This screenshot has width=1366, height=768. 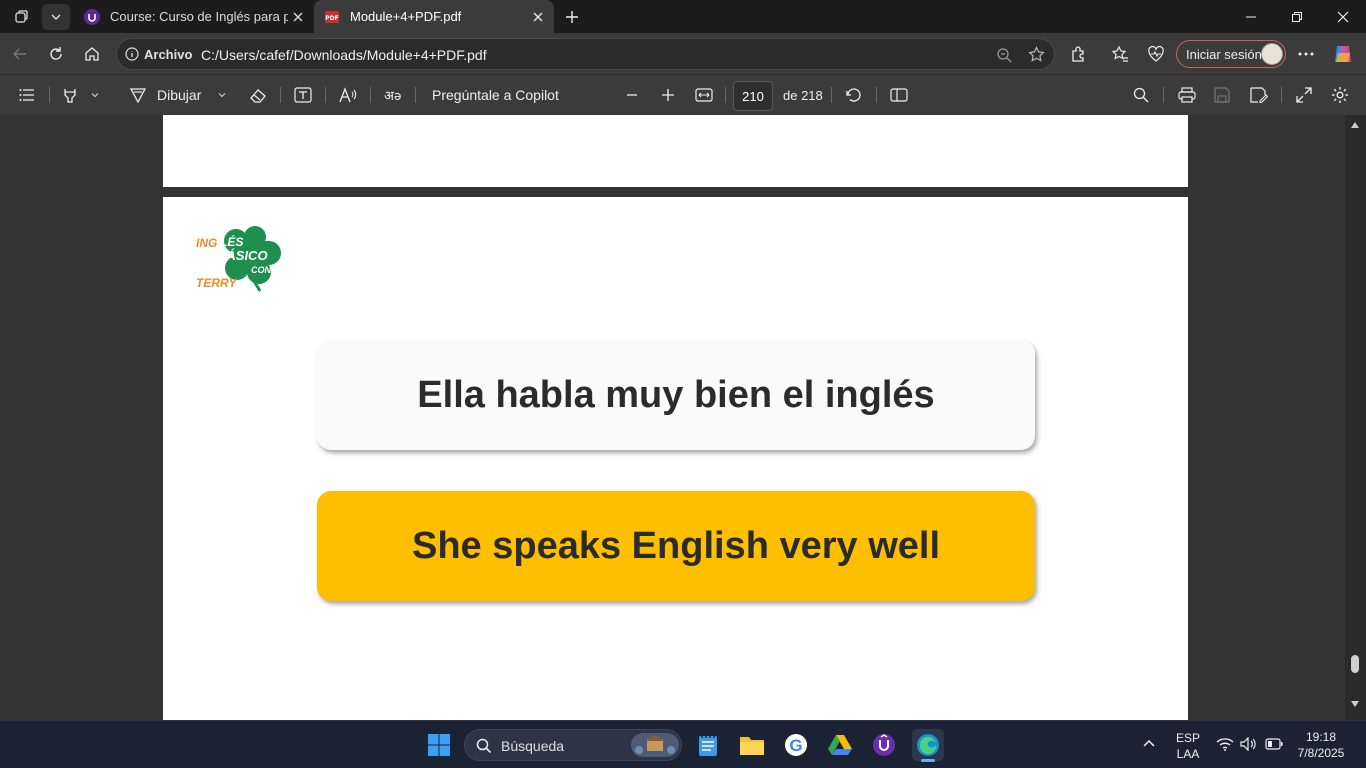 What do you see at coordinates (533, 746) in the screenshot?
I see `search-placeholder: Búsqueda` at bounding box center [533, 746].